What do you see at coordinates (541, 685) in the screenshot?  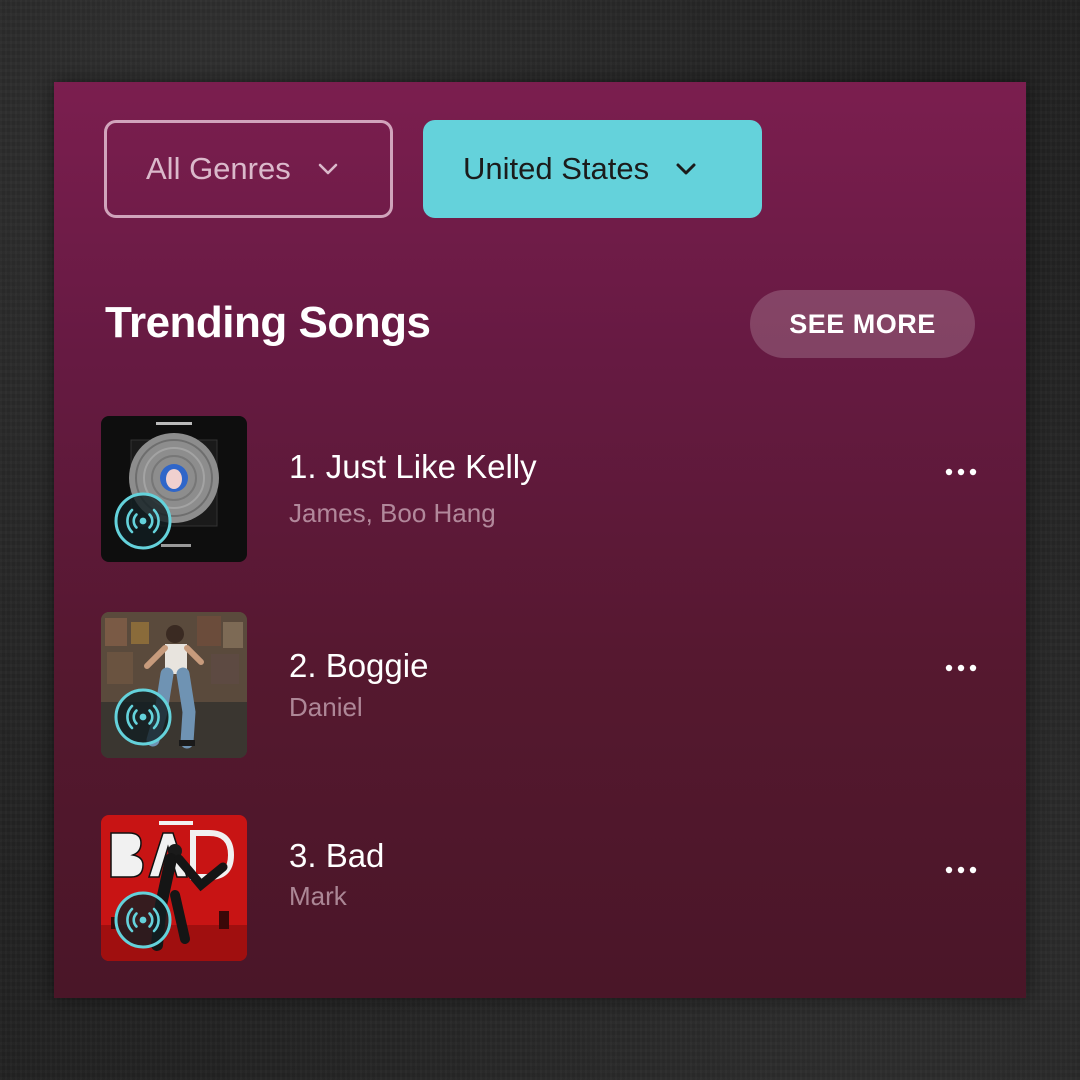 I see `song-row: 2. Boggie Daniel` at bounding box center [541, 685].